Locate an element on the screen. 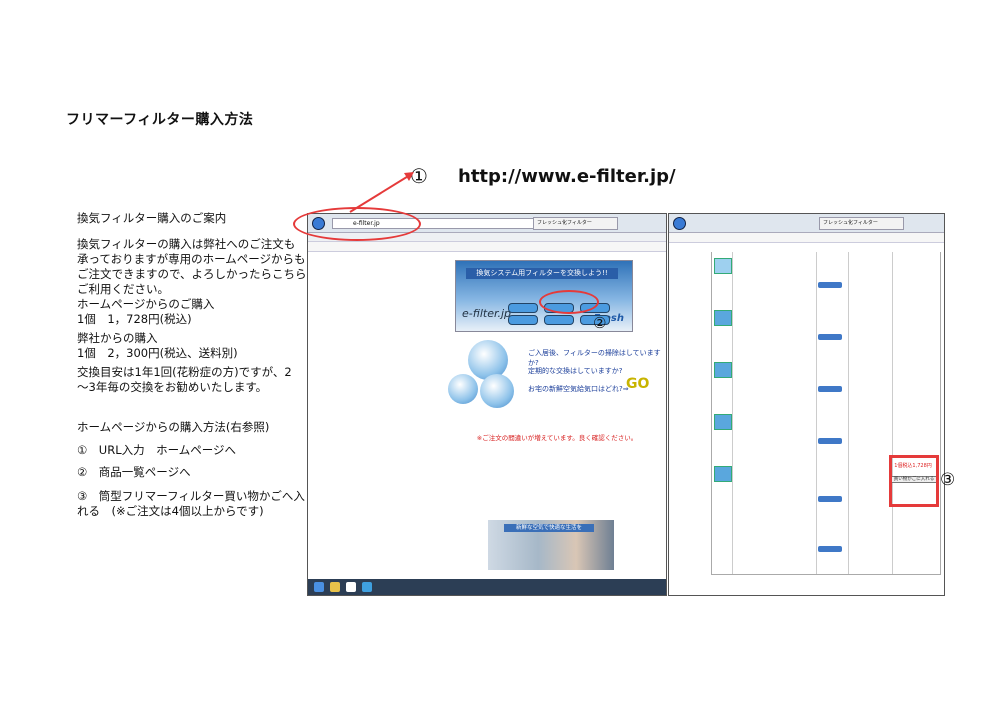 Image resolution: width=1000 pixels, height=707 pixels. company-price-block: 弊社からの購入 1個 2，300円(税込、送料別) is located at coordinates (157, 346).